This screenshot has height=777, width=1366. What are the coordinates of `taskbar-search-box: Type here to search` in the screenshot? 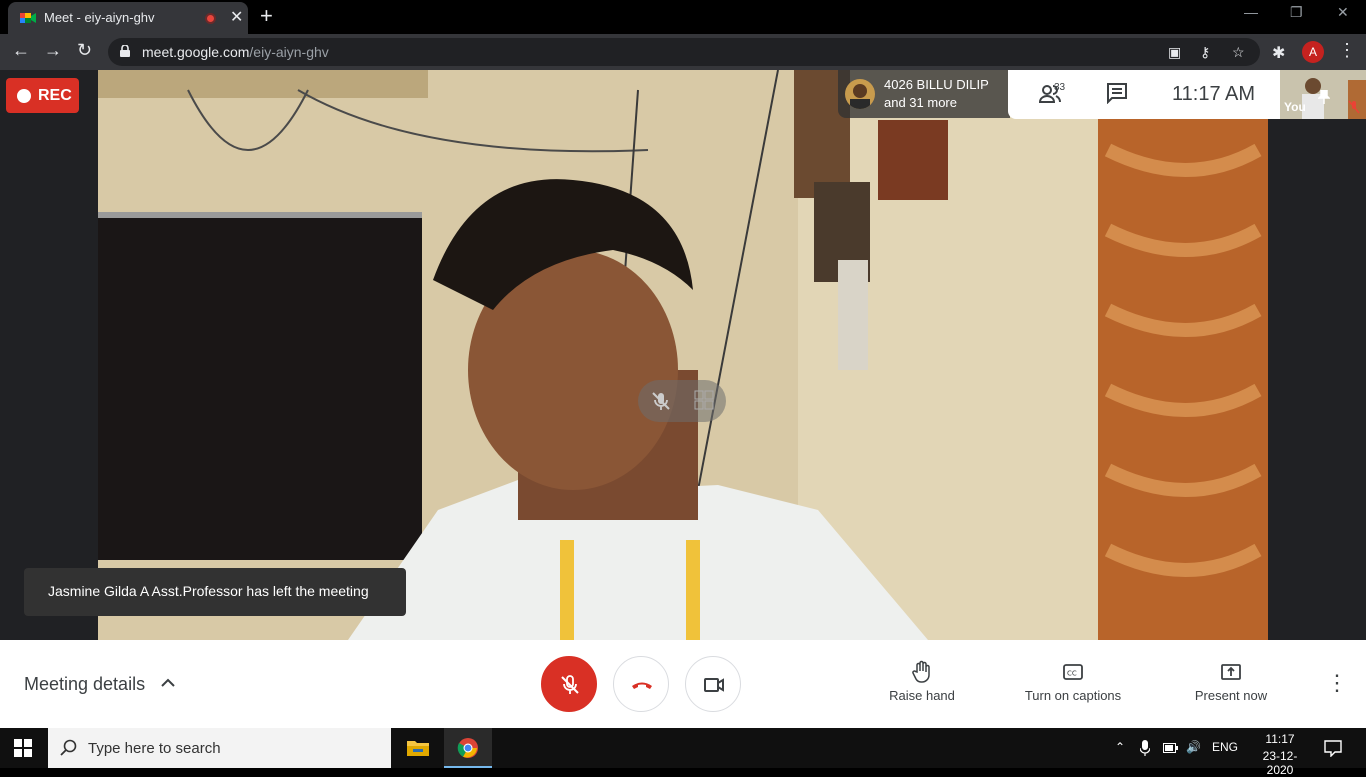 It's located at (219, 748).